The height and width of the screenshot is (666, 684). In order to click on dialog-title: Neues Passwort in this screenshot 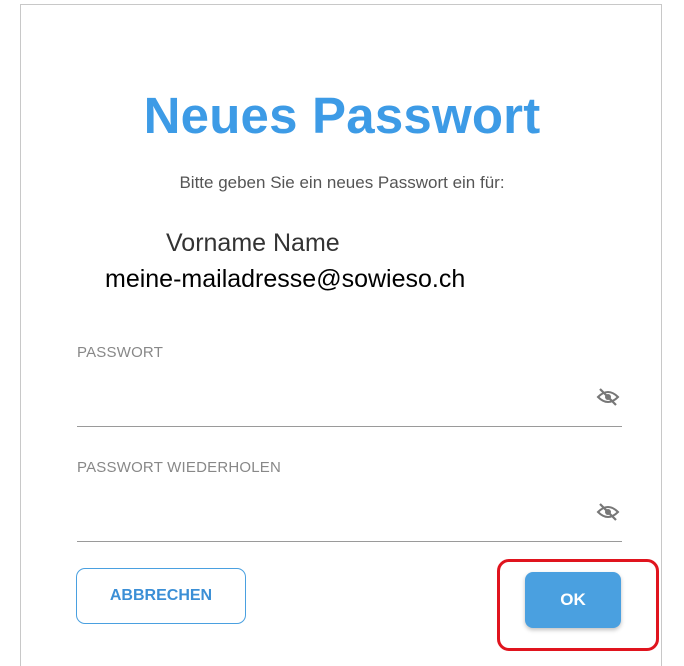, I will do `click(342, 115)`.